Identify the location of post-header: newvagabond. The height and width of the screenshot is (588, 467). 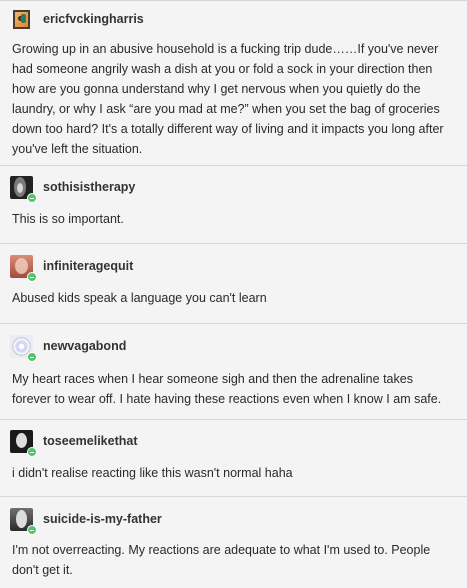
(68, 348).